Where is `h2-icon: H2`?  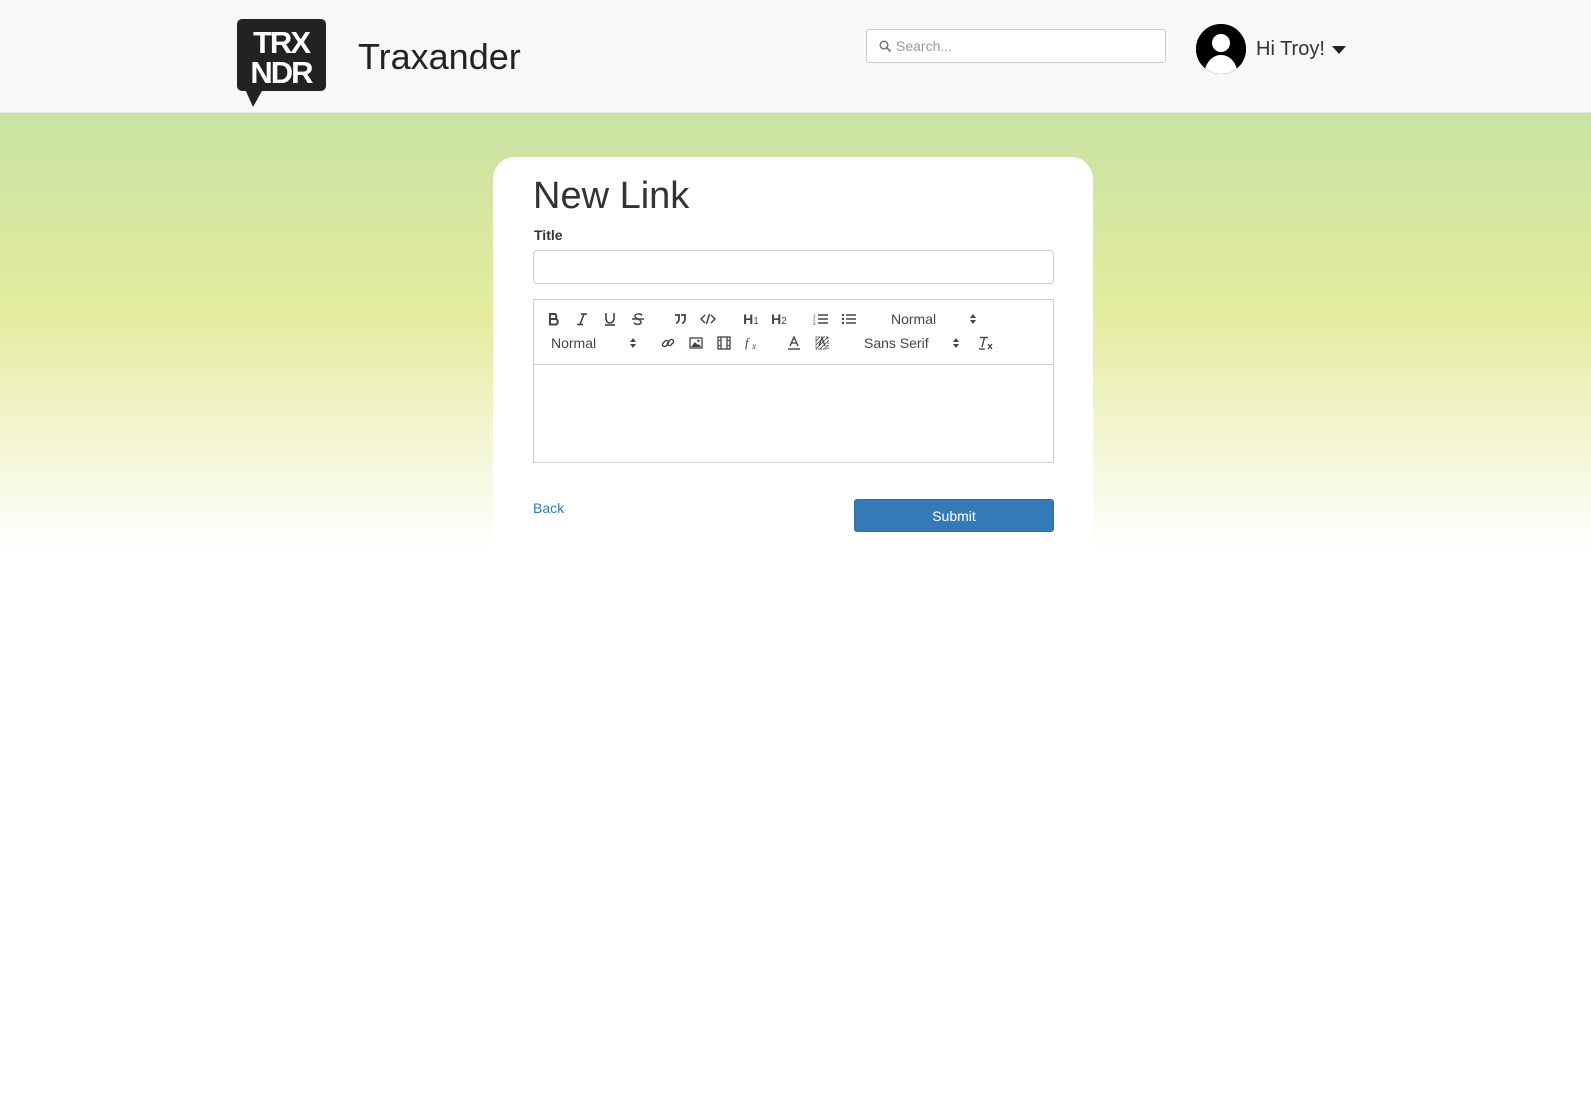
h2-icon: H2 is located at coordinates (779, 319).